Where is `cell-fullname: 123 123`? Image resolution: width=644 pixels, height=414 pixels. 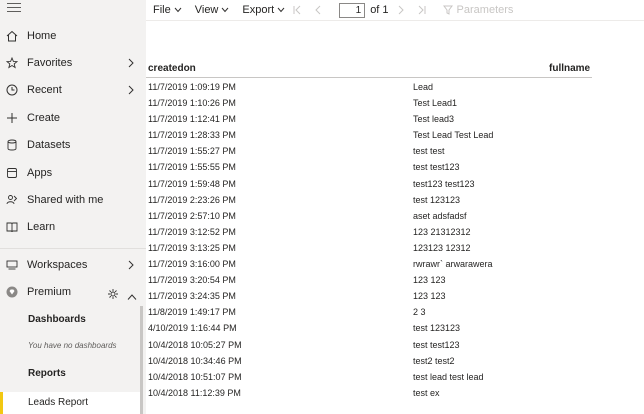
cell-fullname: 123 123 is located at coordinates (429, 280).